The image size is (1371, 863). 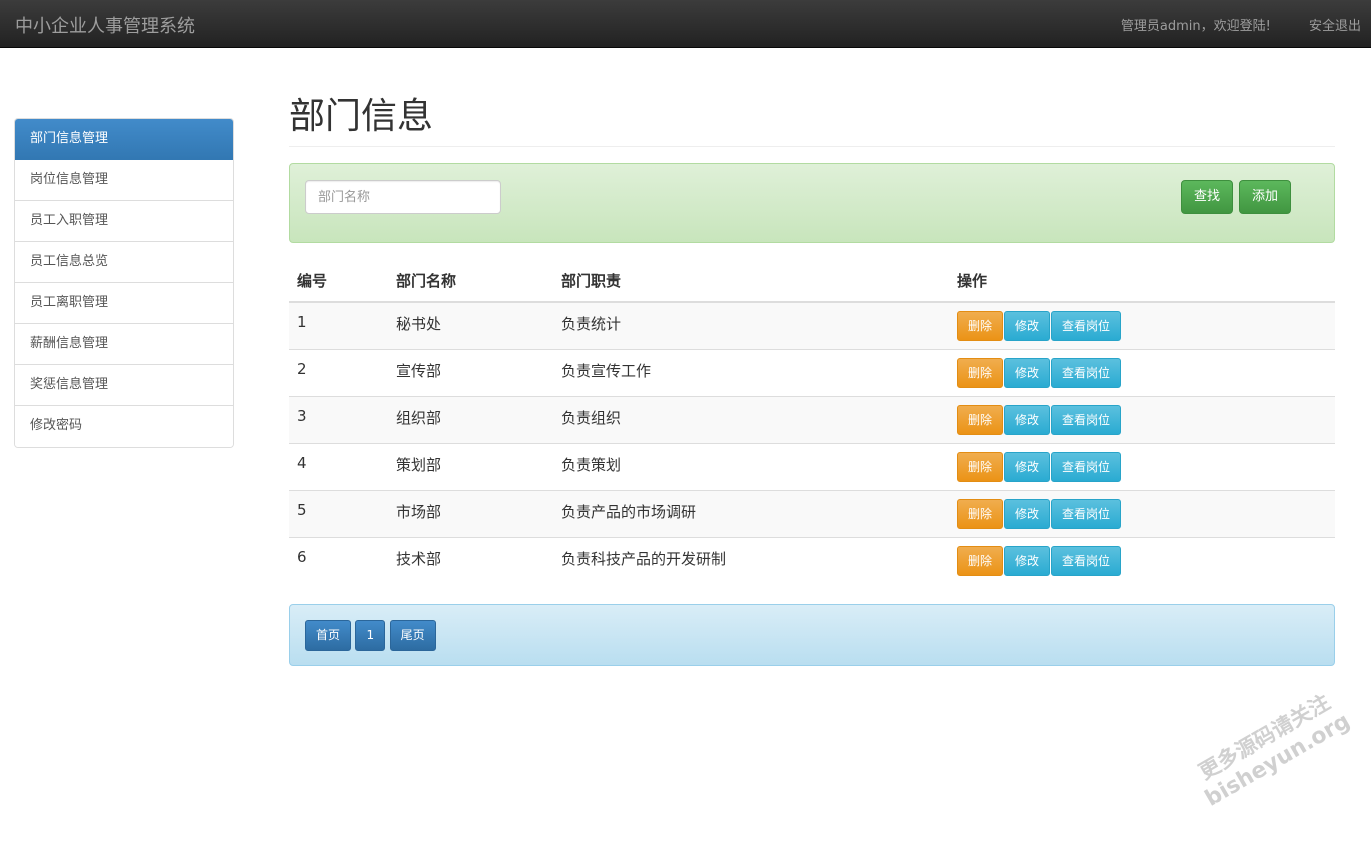 I want to click on table-header-row: 编号 部门名称 部门职责 操作, so click(x=812, y=281).